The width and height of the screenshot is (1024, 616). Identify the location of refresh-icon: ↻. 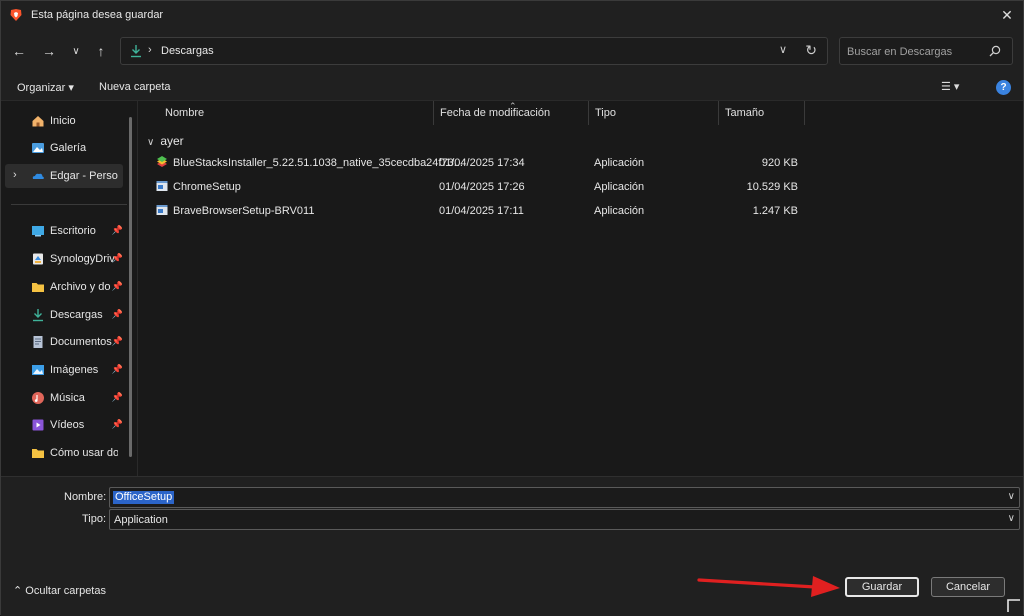
(811, 50).